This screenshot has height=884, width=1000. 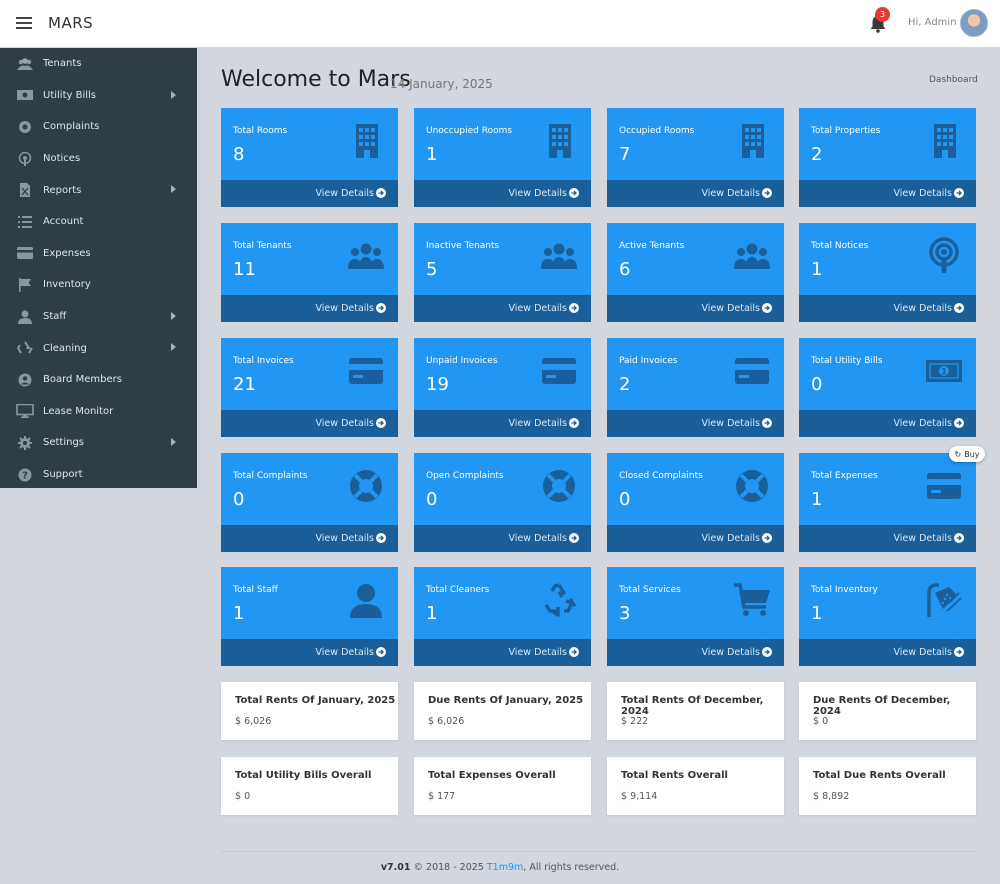 I want to click on tile-label: Total Invoices, so click(x=263, y=361).